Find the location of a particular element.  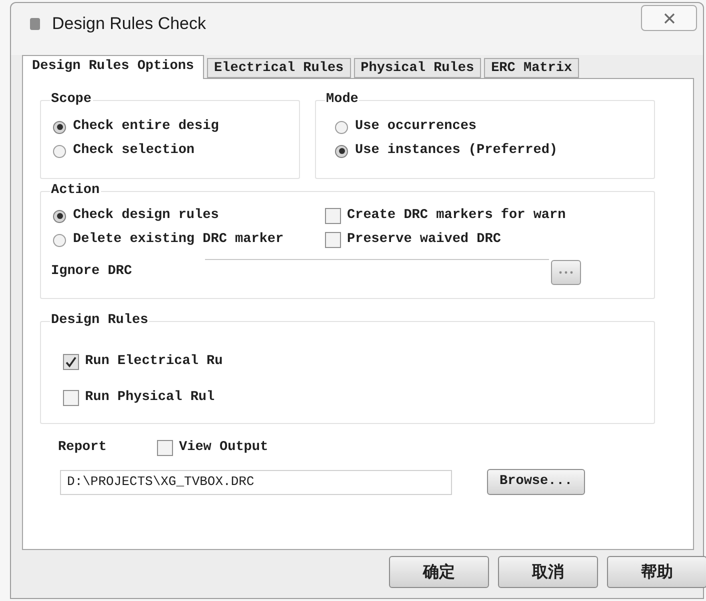

close-icon is located at coordinates (669, 18).